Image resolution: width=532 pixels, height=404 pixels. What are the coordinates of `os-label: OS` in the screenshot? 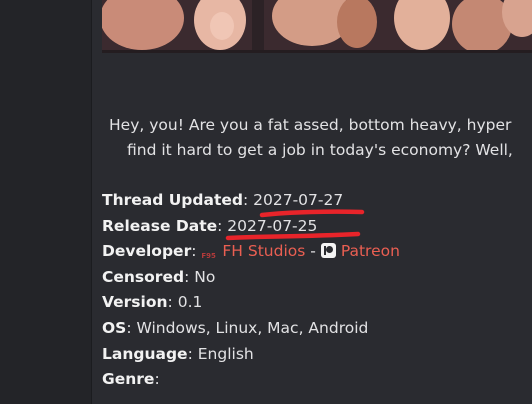 It's located at (114, 327).